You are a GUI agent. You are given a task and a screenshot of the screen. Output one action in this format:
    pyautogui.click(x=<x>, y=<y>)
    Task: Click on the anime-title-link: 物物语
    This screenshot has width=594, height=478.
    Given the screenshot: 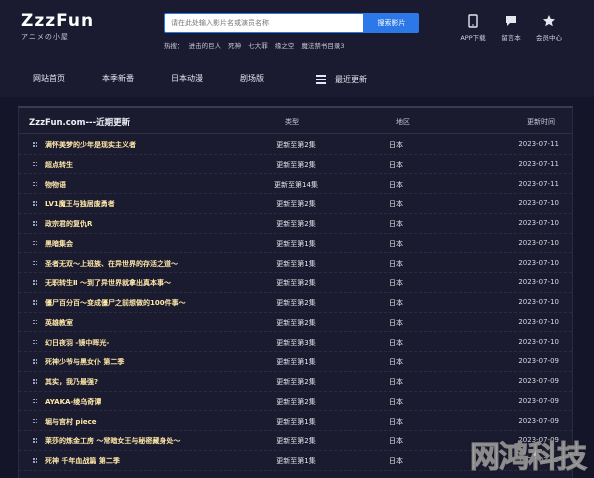 What is the action you would take?
    pyautogui.click(x=55, y=185)
    